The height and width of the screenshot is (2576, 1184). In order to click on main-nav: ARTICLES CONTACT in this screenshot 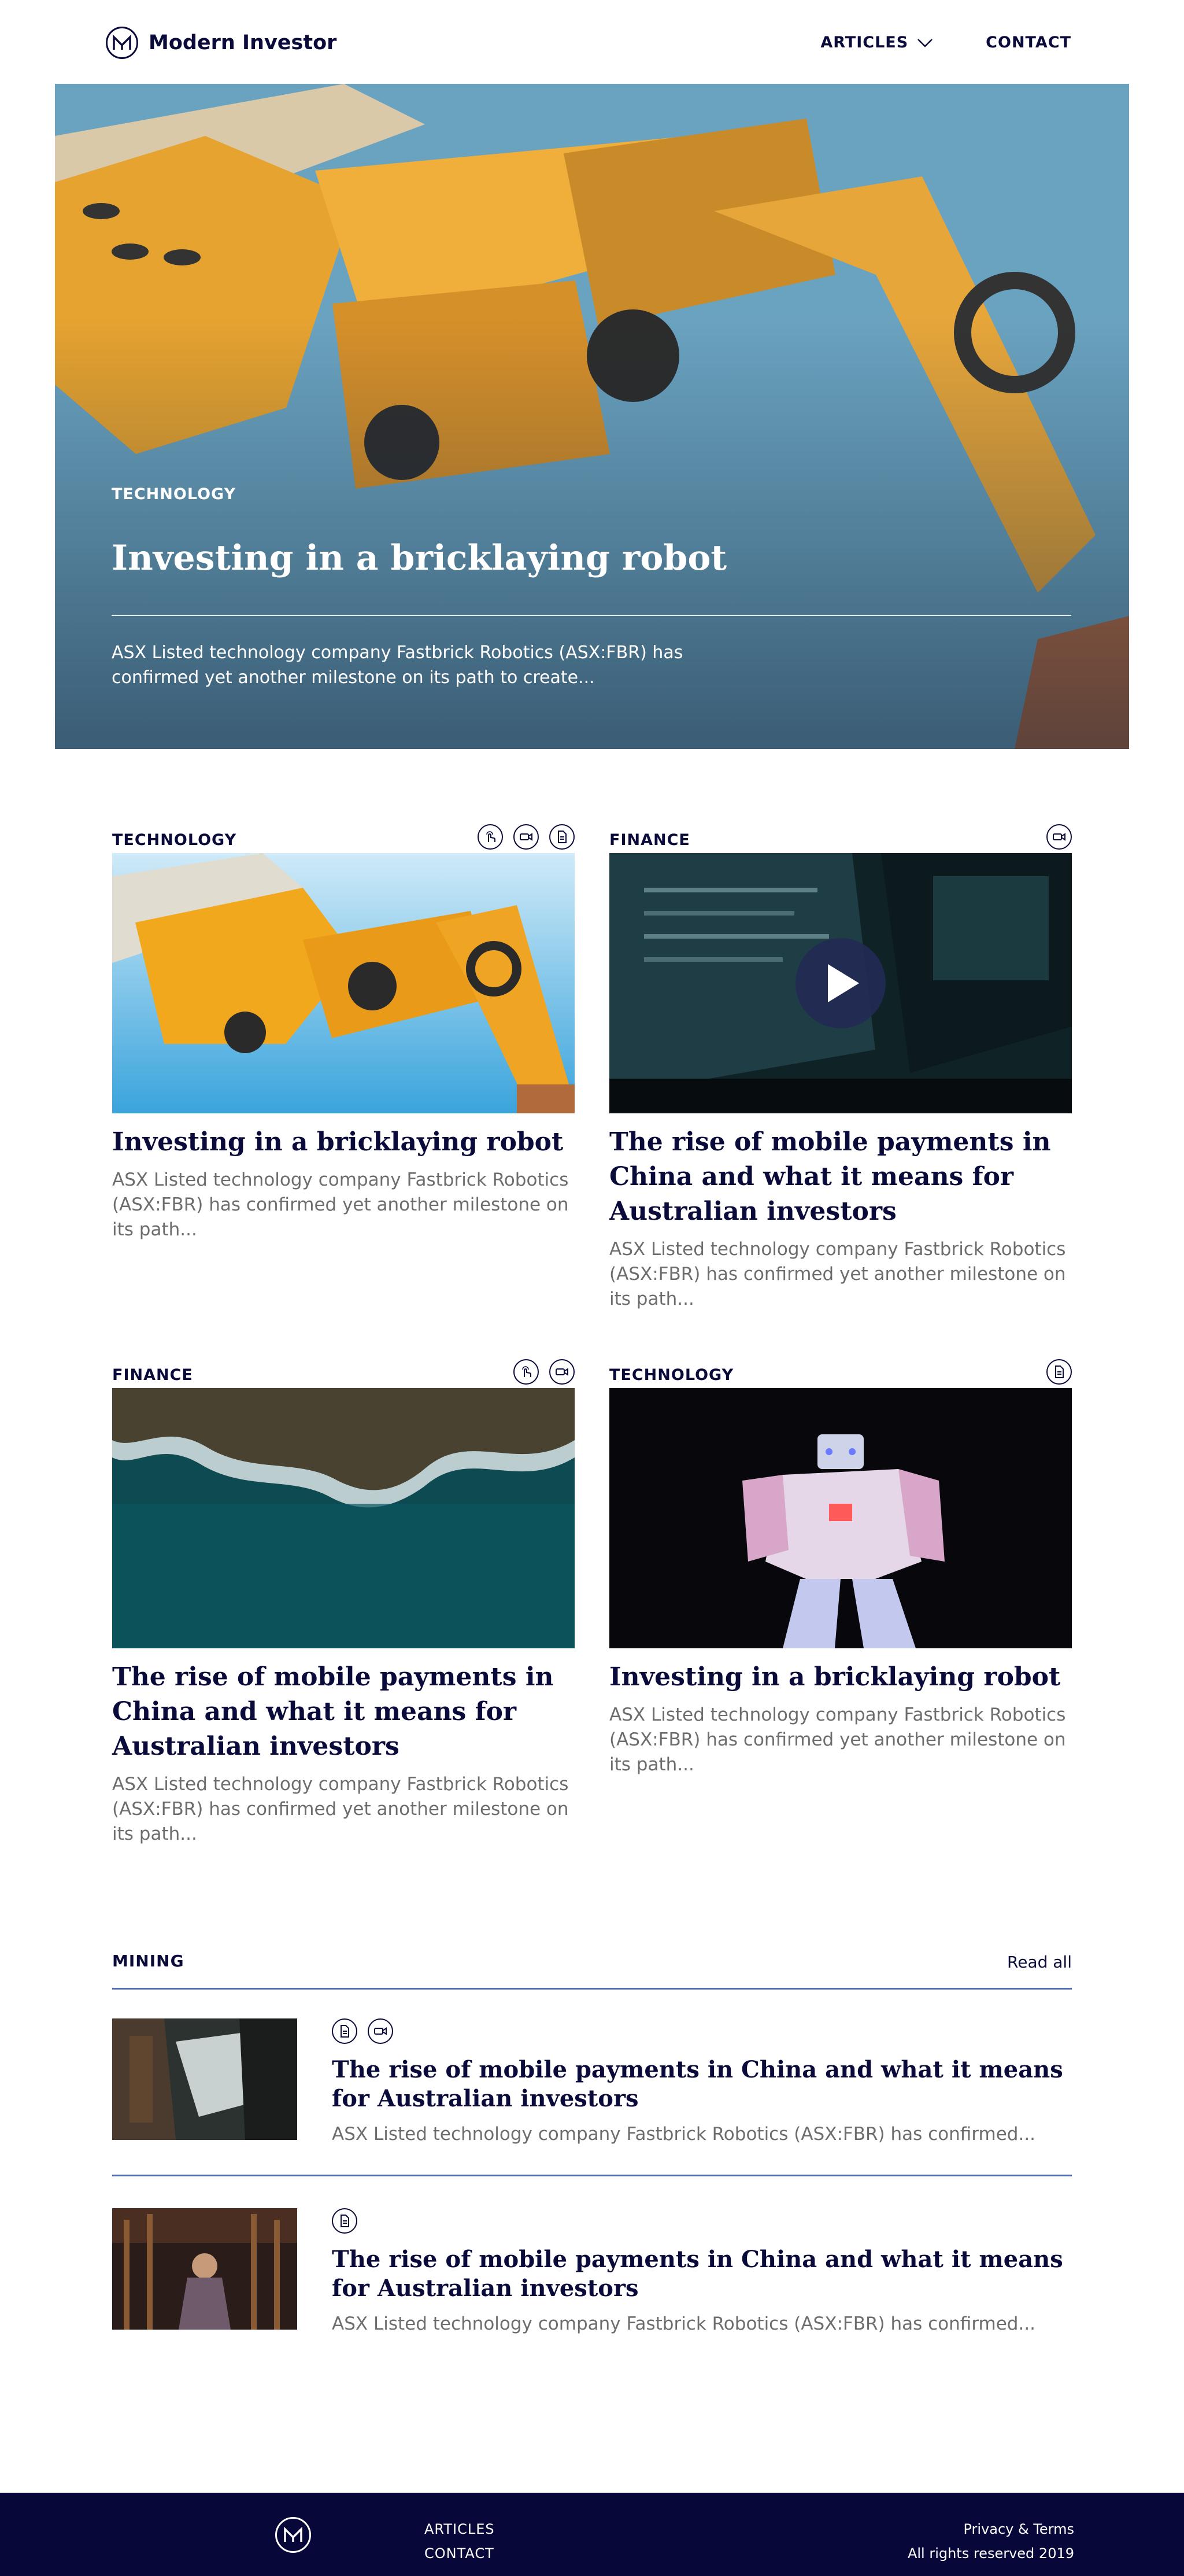, I will do `click(946, 42)`.